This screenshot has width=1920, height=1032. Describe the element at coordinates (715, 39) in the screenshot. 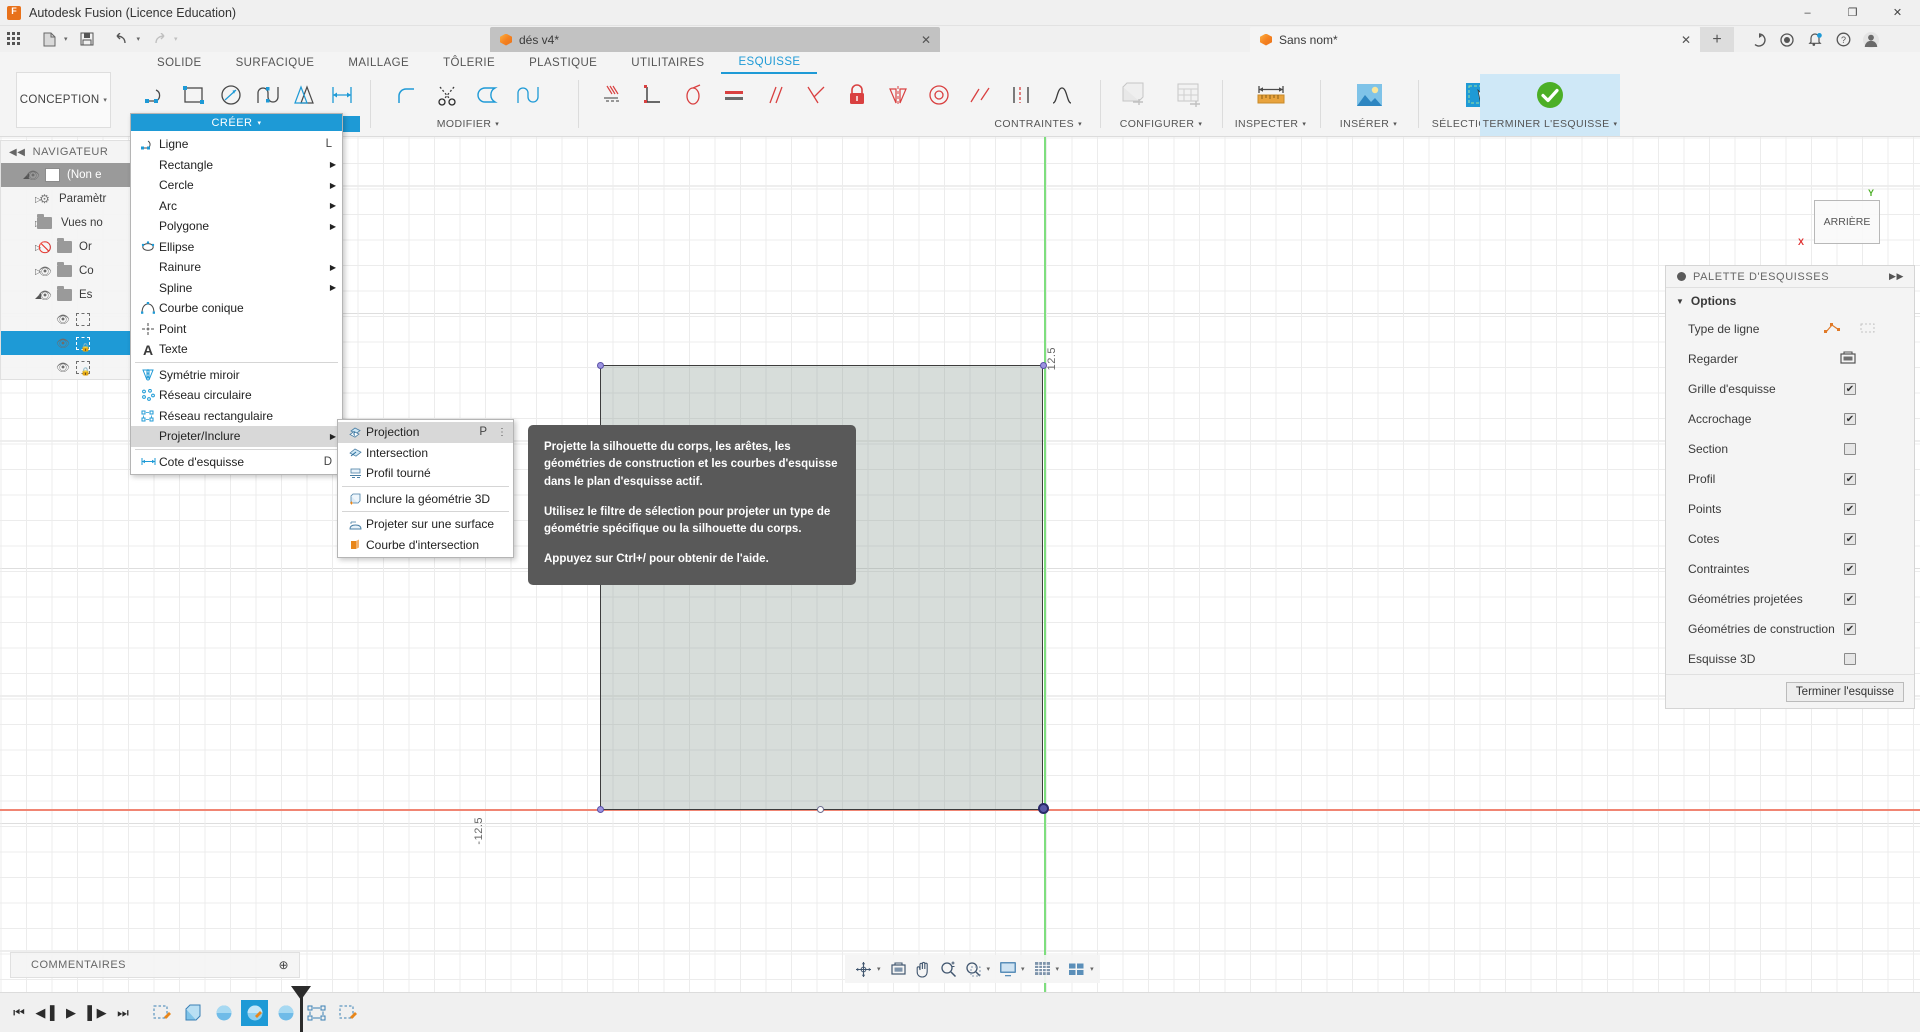

I see `document-tab-des-v4: dés v4* ✕` at that location.